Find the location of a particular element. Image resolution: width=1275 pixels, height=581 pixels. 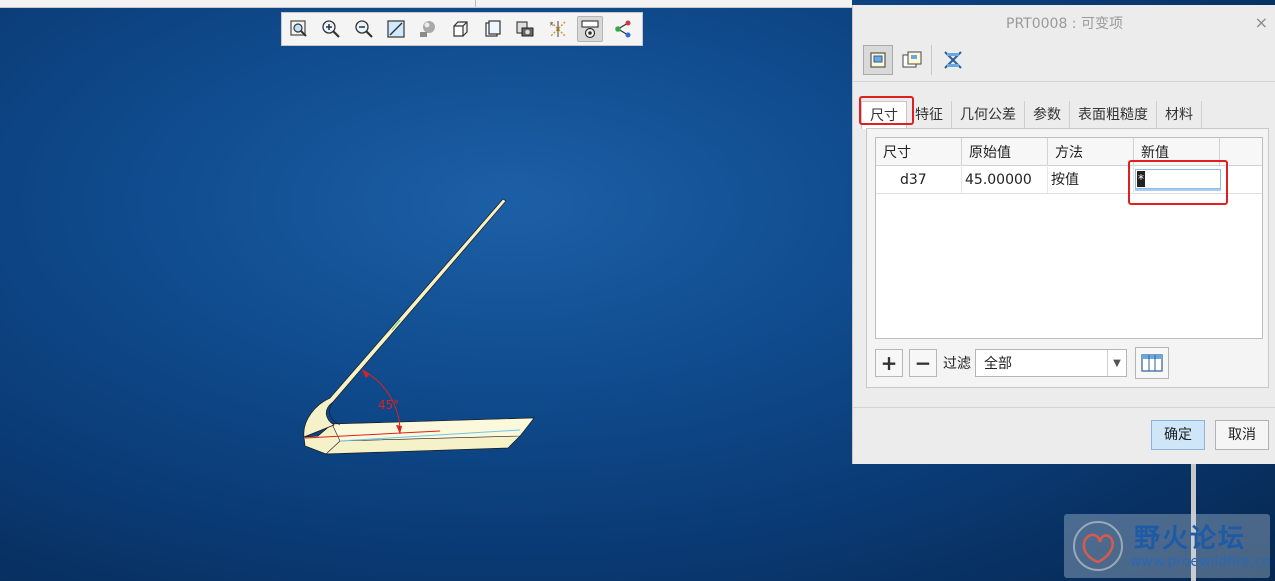

table-controls: + − 过滤 全部 ▼ is located at coordinates (1070, 363).